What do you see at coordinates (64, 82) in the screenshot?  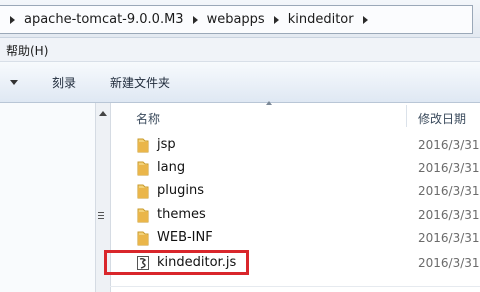 I see `burn-button: 刻录` at bounding box center [64, 82].